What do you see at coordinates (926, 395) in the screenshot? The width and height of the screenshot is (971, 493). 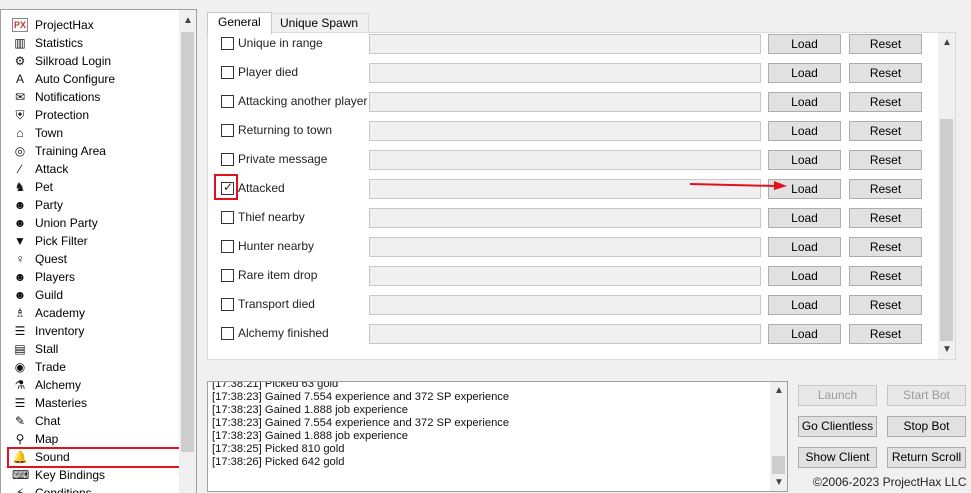 I see `start-bot-button: Start Bot` at bounding box center [926, 395].